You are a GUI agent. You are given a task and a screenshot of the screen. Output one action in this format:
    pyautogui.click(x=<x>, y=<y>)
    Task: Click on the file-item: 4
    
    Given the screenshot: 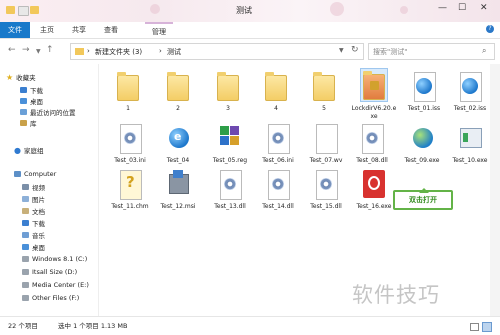 What is the action you would take?
    pyautogui.click(x=276, y=91)
    